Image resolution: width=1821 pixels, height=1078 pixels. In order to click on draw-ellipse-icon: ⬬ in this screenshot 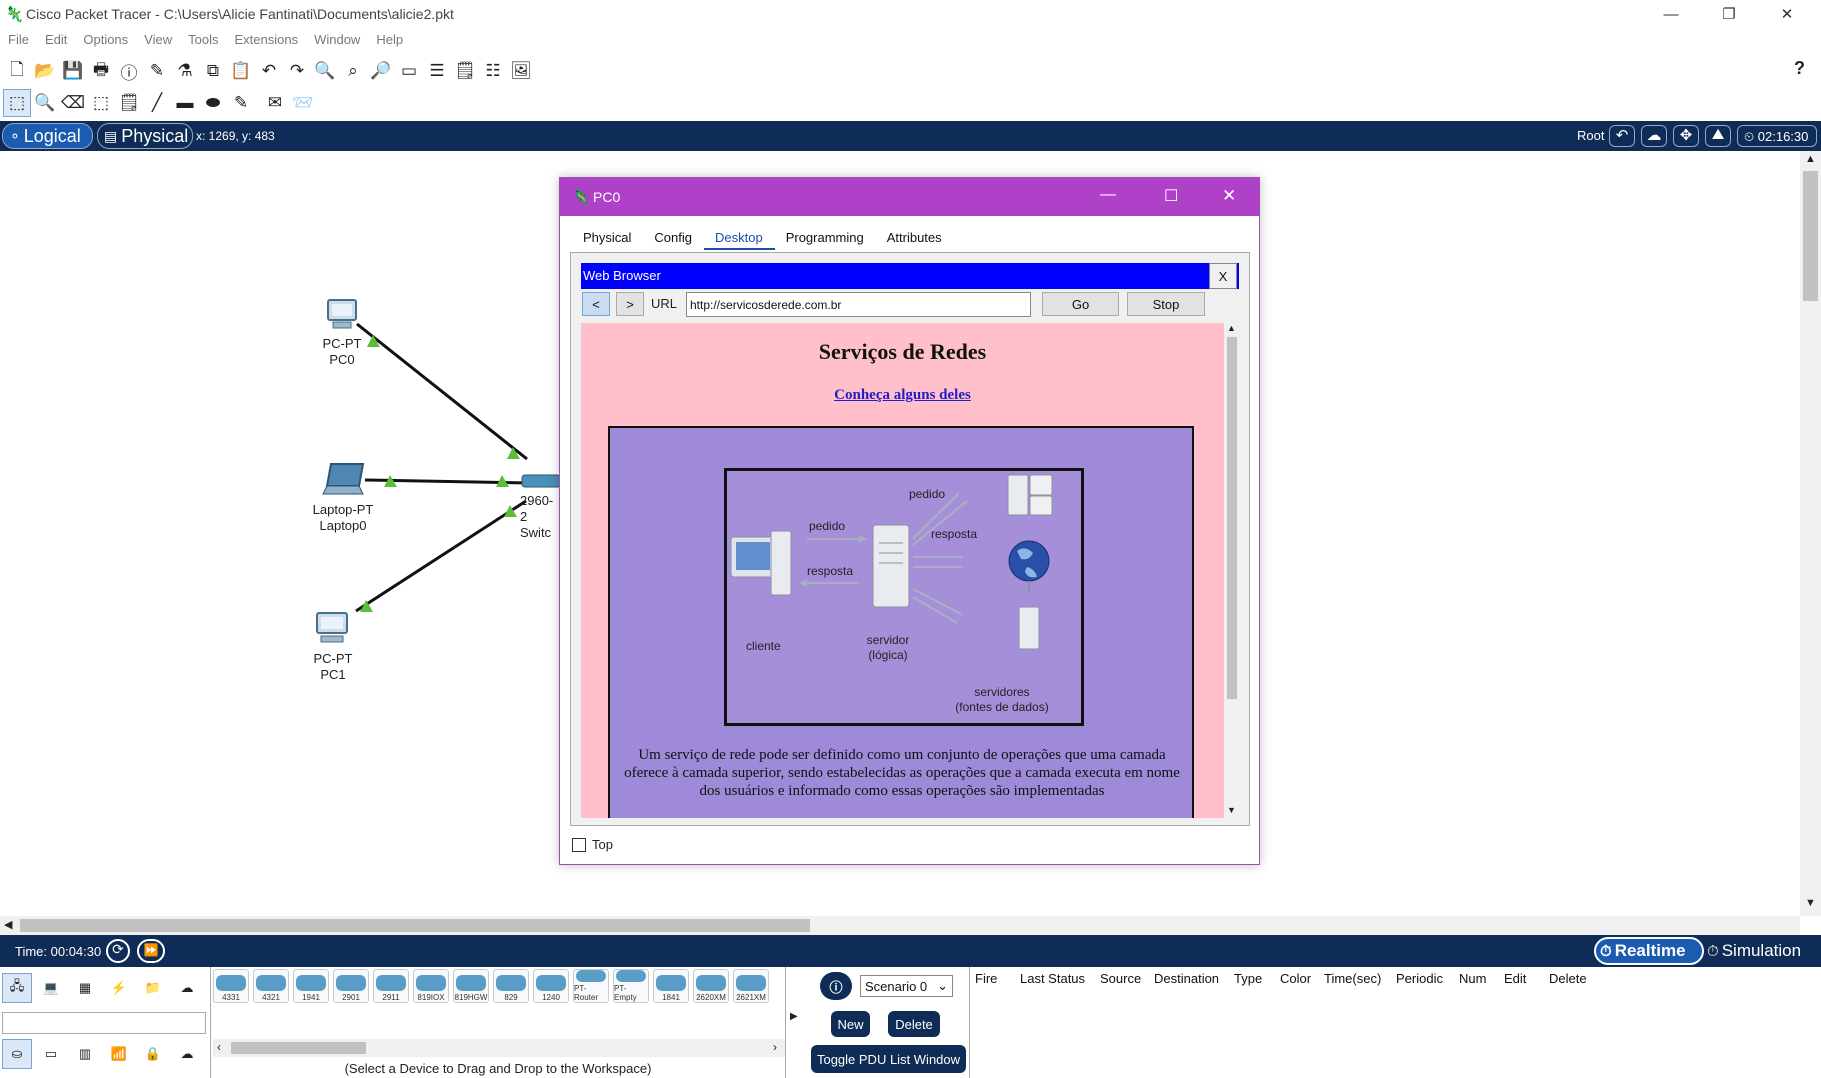, I will do `click(213, 103)`.